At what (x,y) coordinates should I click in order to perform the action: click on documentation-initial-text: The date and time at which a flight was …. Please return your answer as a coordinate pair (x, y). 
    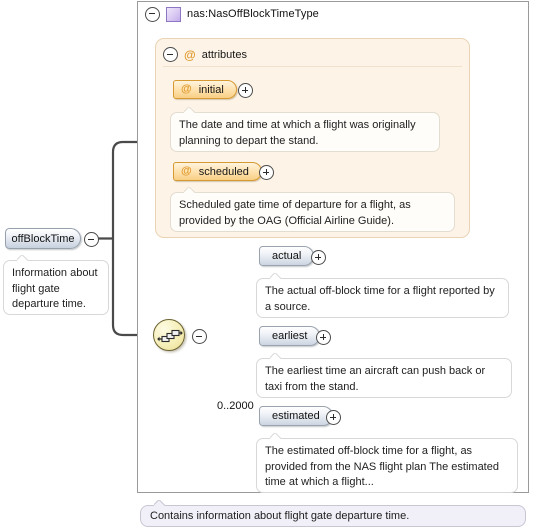
    Looking at the image, I should click on (297, 133).